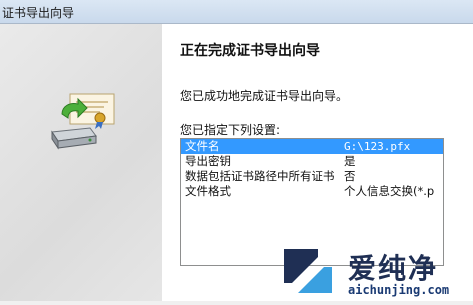 This screenshot has width=473, height=305. Describe the element at coordinates (230, 130) in the screenshot. I see `settings-label: 您已指定下列设置:` at that location.